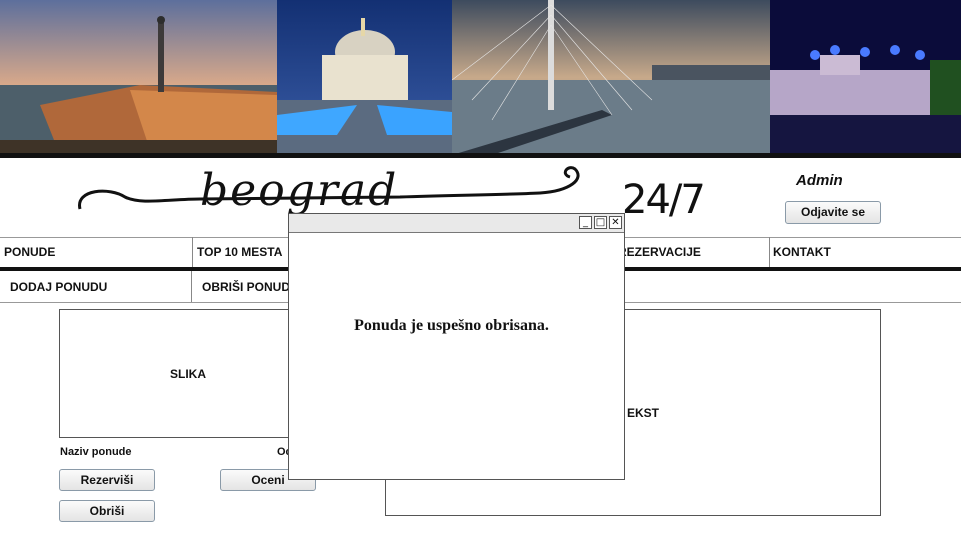  Describe the element at coordinates (252, 287) in the screenshot. I see `subnav-delete-offer: OBRIŠI PONUDU` at that location.